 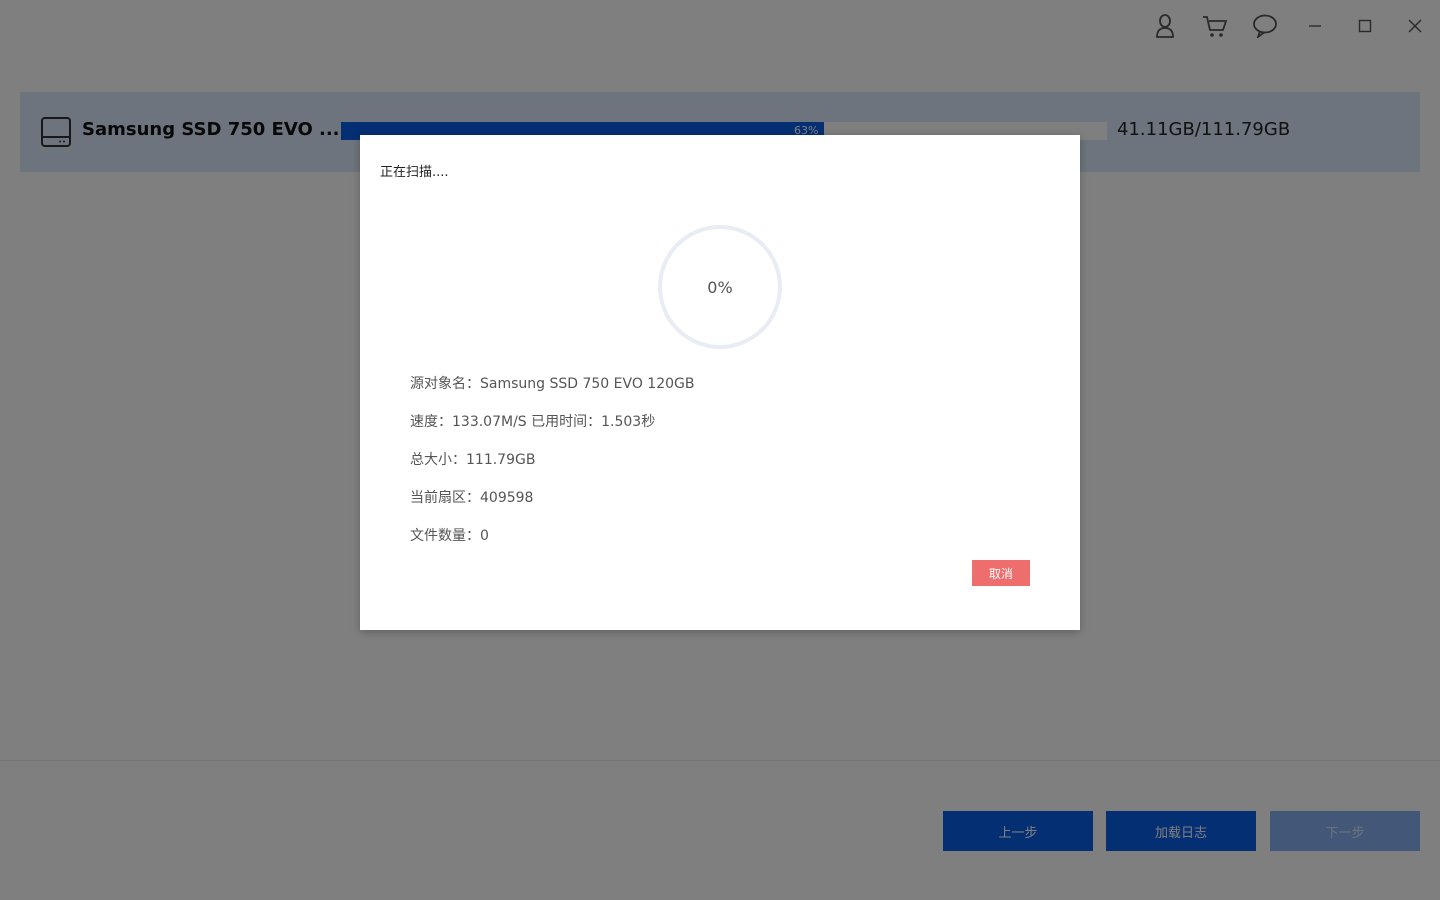 I want to click on progress-percent: 0%, so click(x=720, y=287).